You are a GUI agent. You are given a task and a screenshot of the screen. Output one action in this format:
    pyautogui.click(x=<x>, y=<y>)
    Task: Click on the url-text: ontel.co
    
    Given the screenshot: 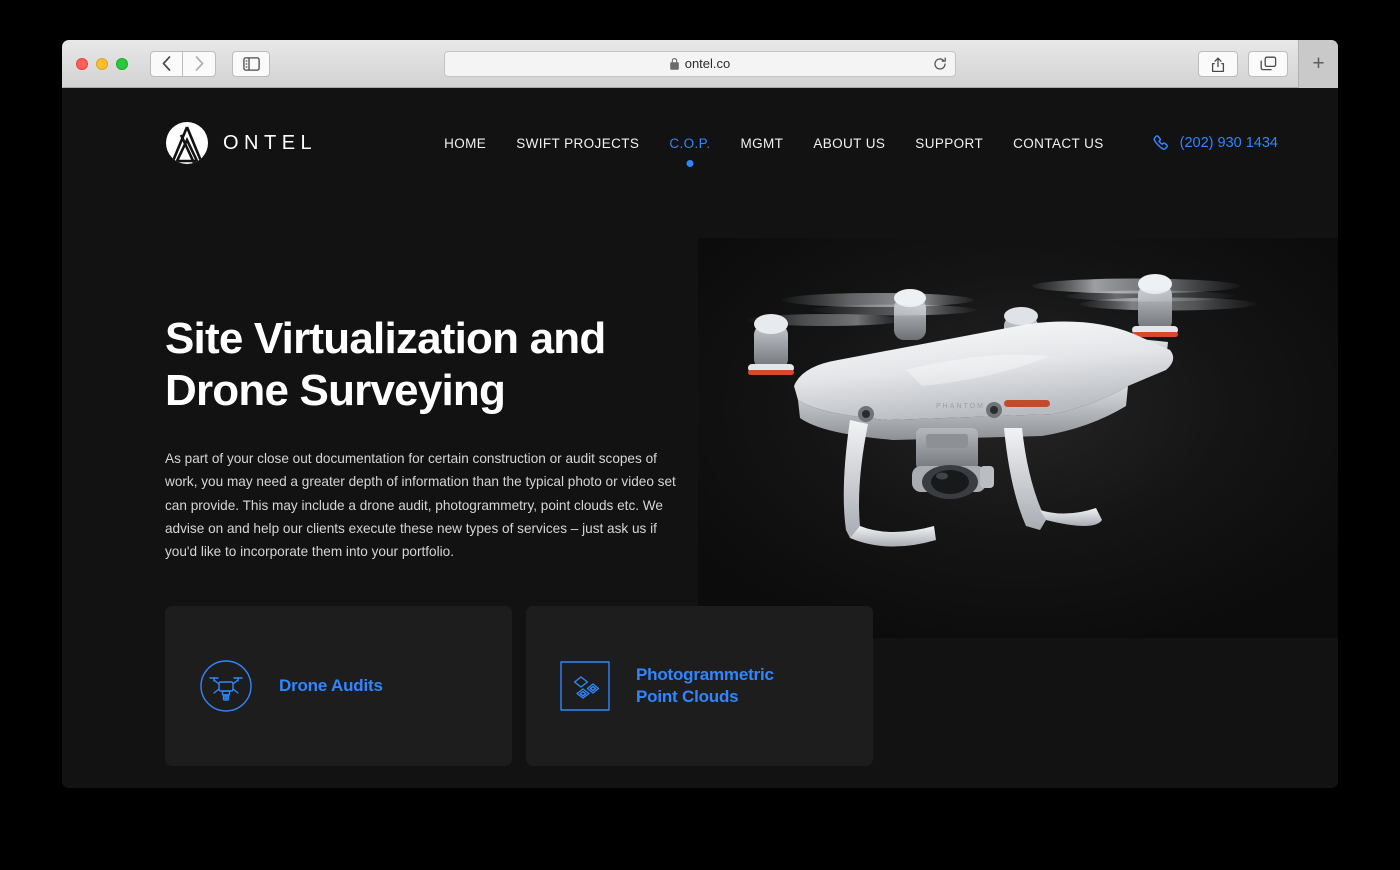 What is the action you would take?
    pyautogui.click(x=707, y=63)
    